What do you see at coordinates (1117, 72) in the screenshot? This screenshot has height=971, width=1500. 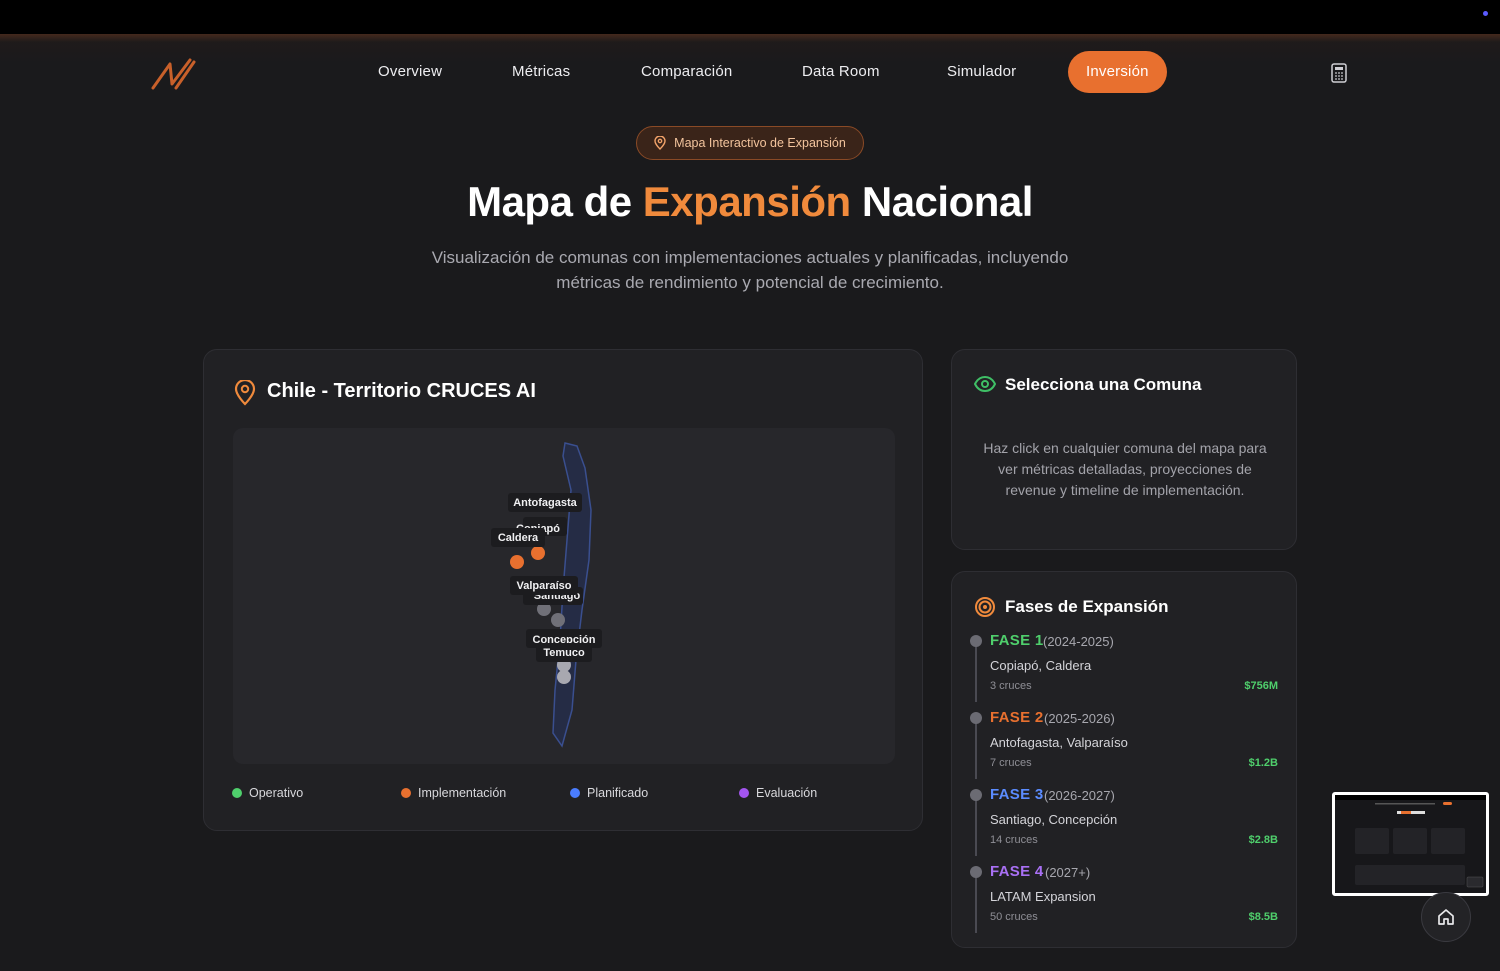 I see `nav-inversion: Inversión` at bounding box center [1117, 72].